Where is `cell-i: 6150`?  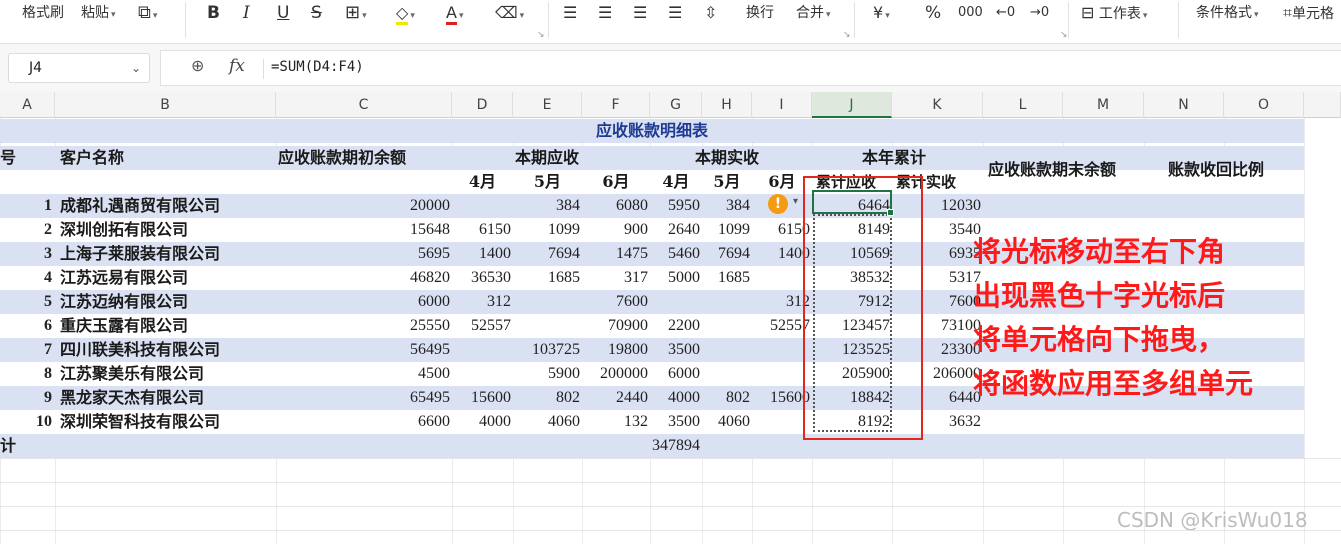 cell-i: 6150 is located at coordinates (781, 230).